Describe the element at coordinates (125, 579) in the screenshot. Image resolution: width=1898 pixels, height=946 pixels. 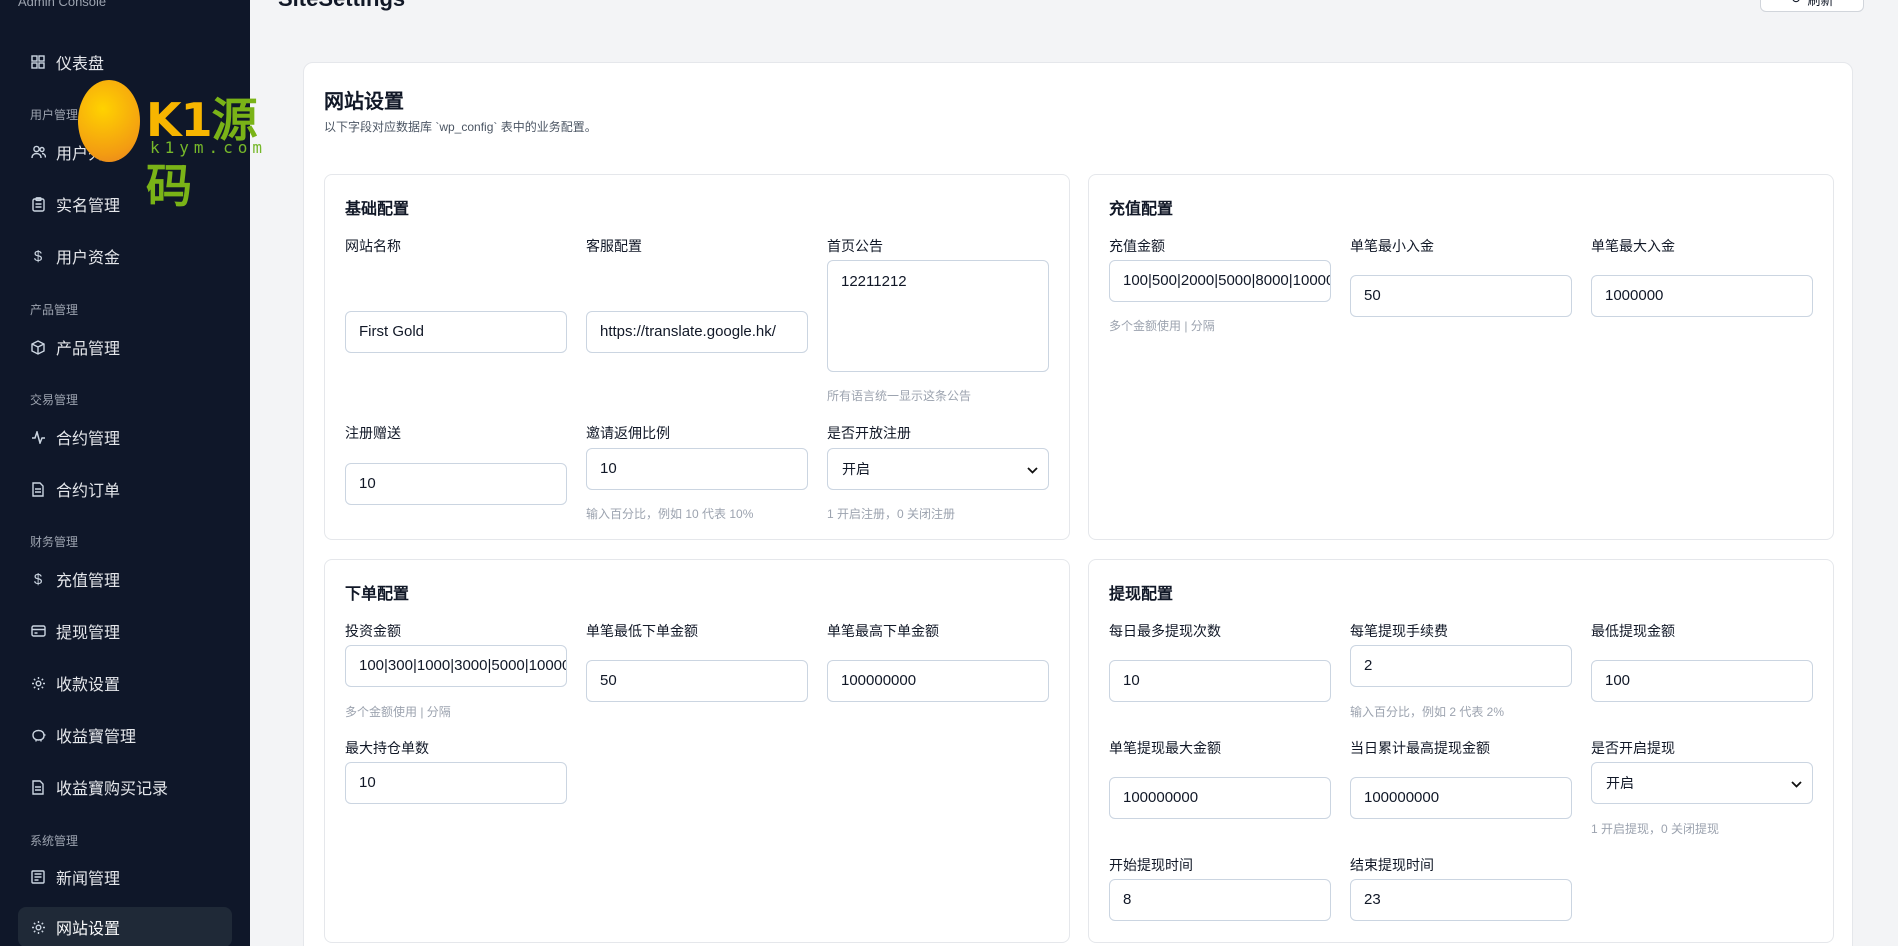
I see `sidebar-item-recharge: $ 充值管理` at that location.